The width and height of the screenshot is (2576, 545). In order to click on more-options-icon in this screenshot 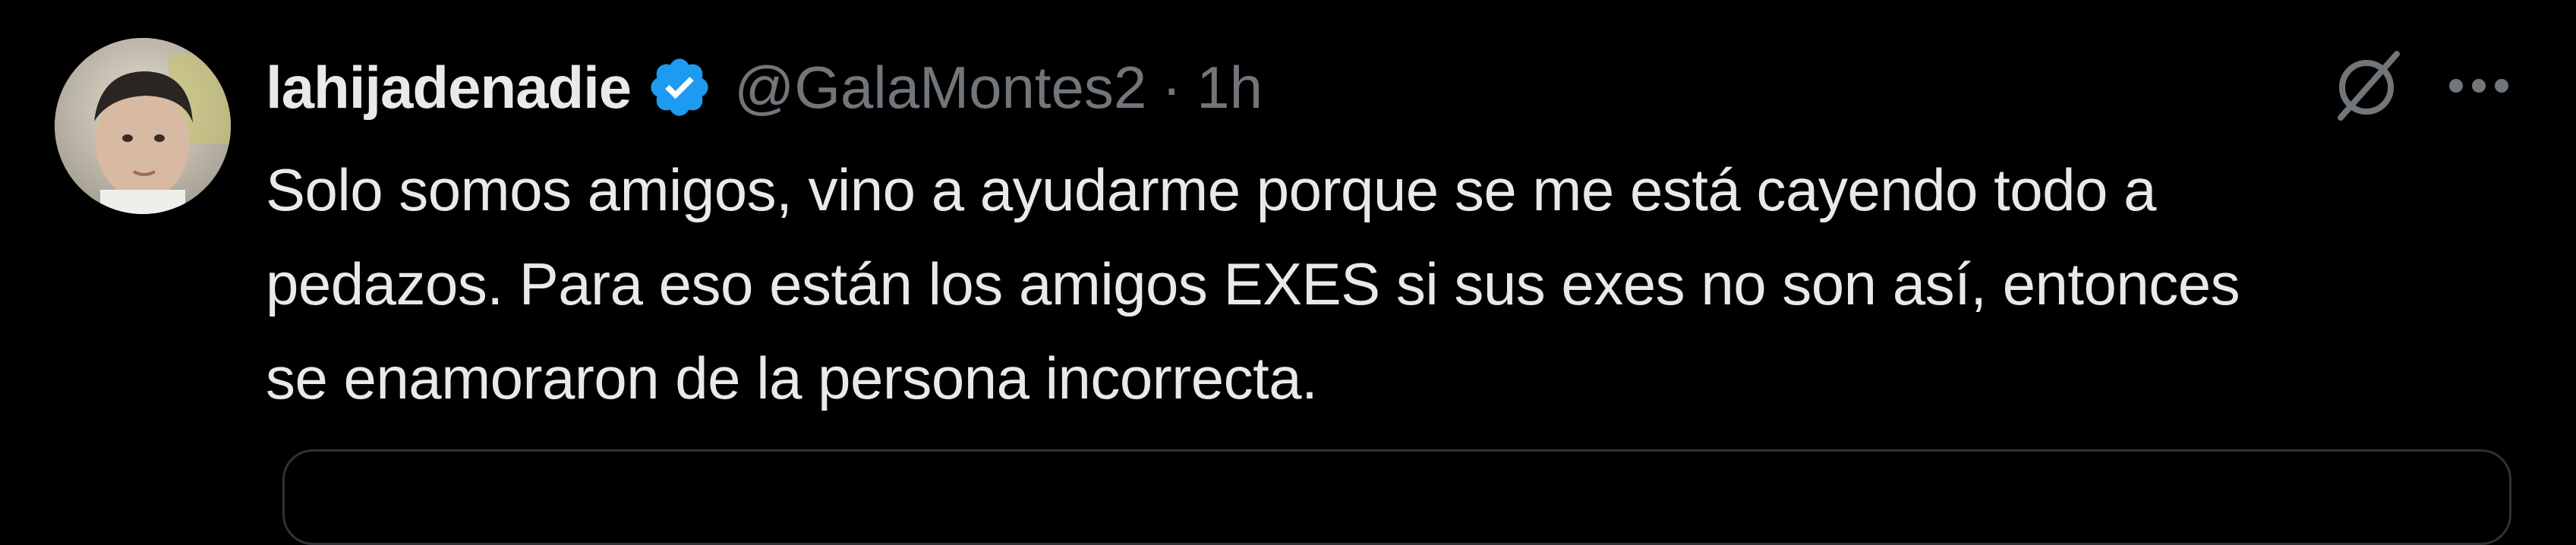, I will do `click(2479, 86)`.